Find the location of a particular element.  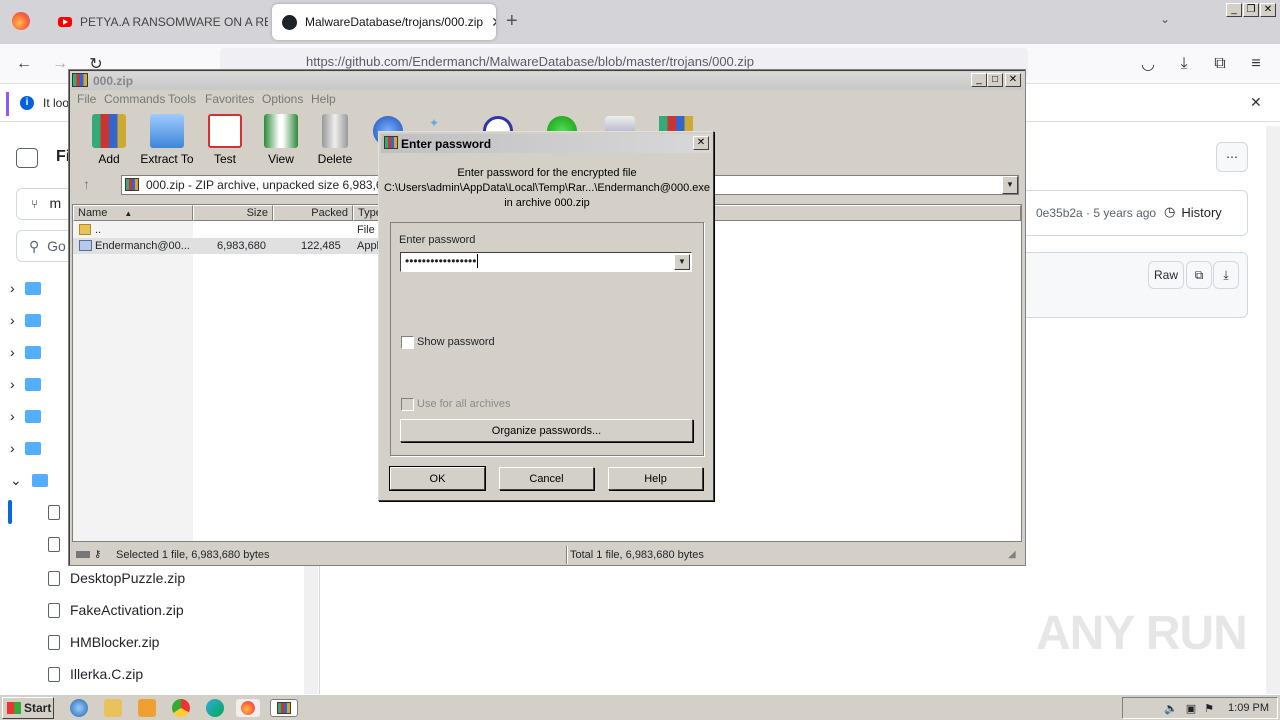

tab-label: PETYA.A RANSOMWARE ON A REAL is located at coordinates (174, 22).